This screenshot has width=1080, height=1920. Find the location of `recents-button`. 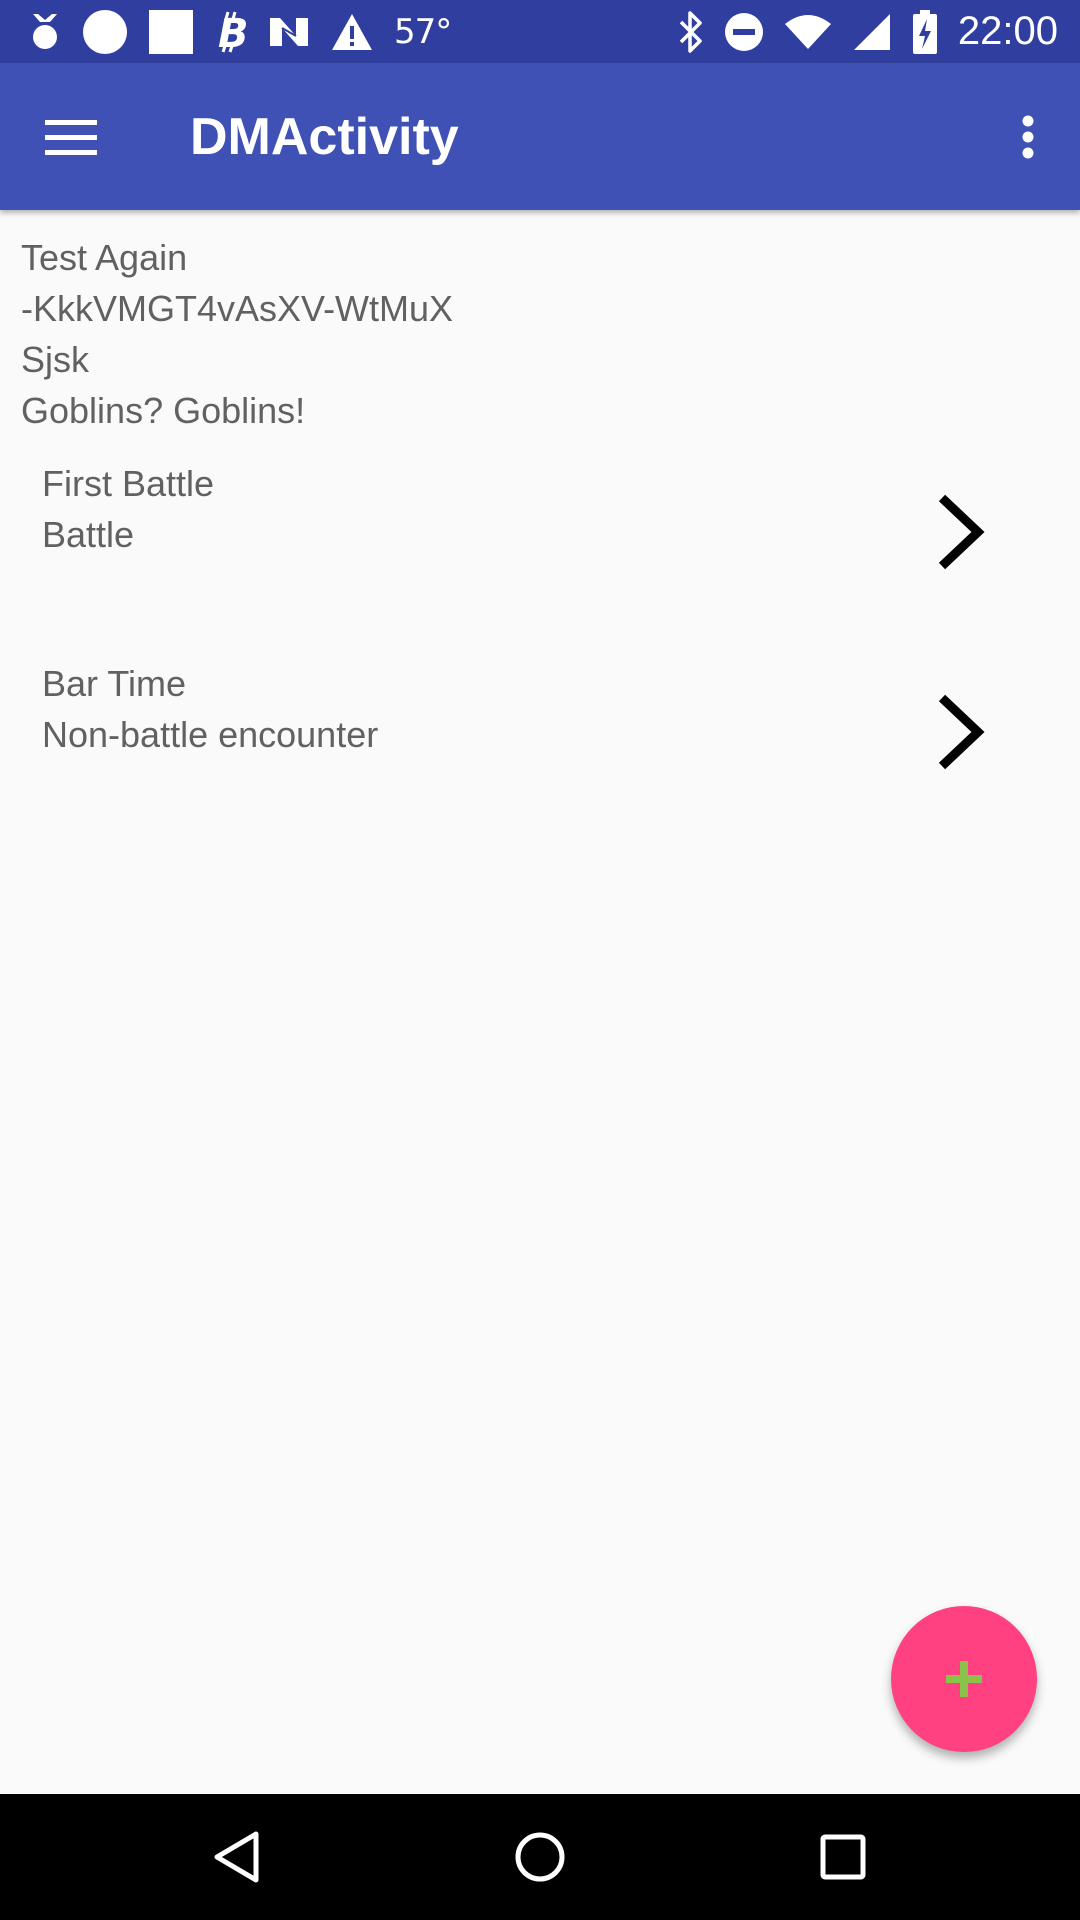

recents-button is located at coordinates (843, 1857).